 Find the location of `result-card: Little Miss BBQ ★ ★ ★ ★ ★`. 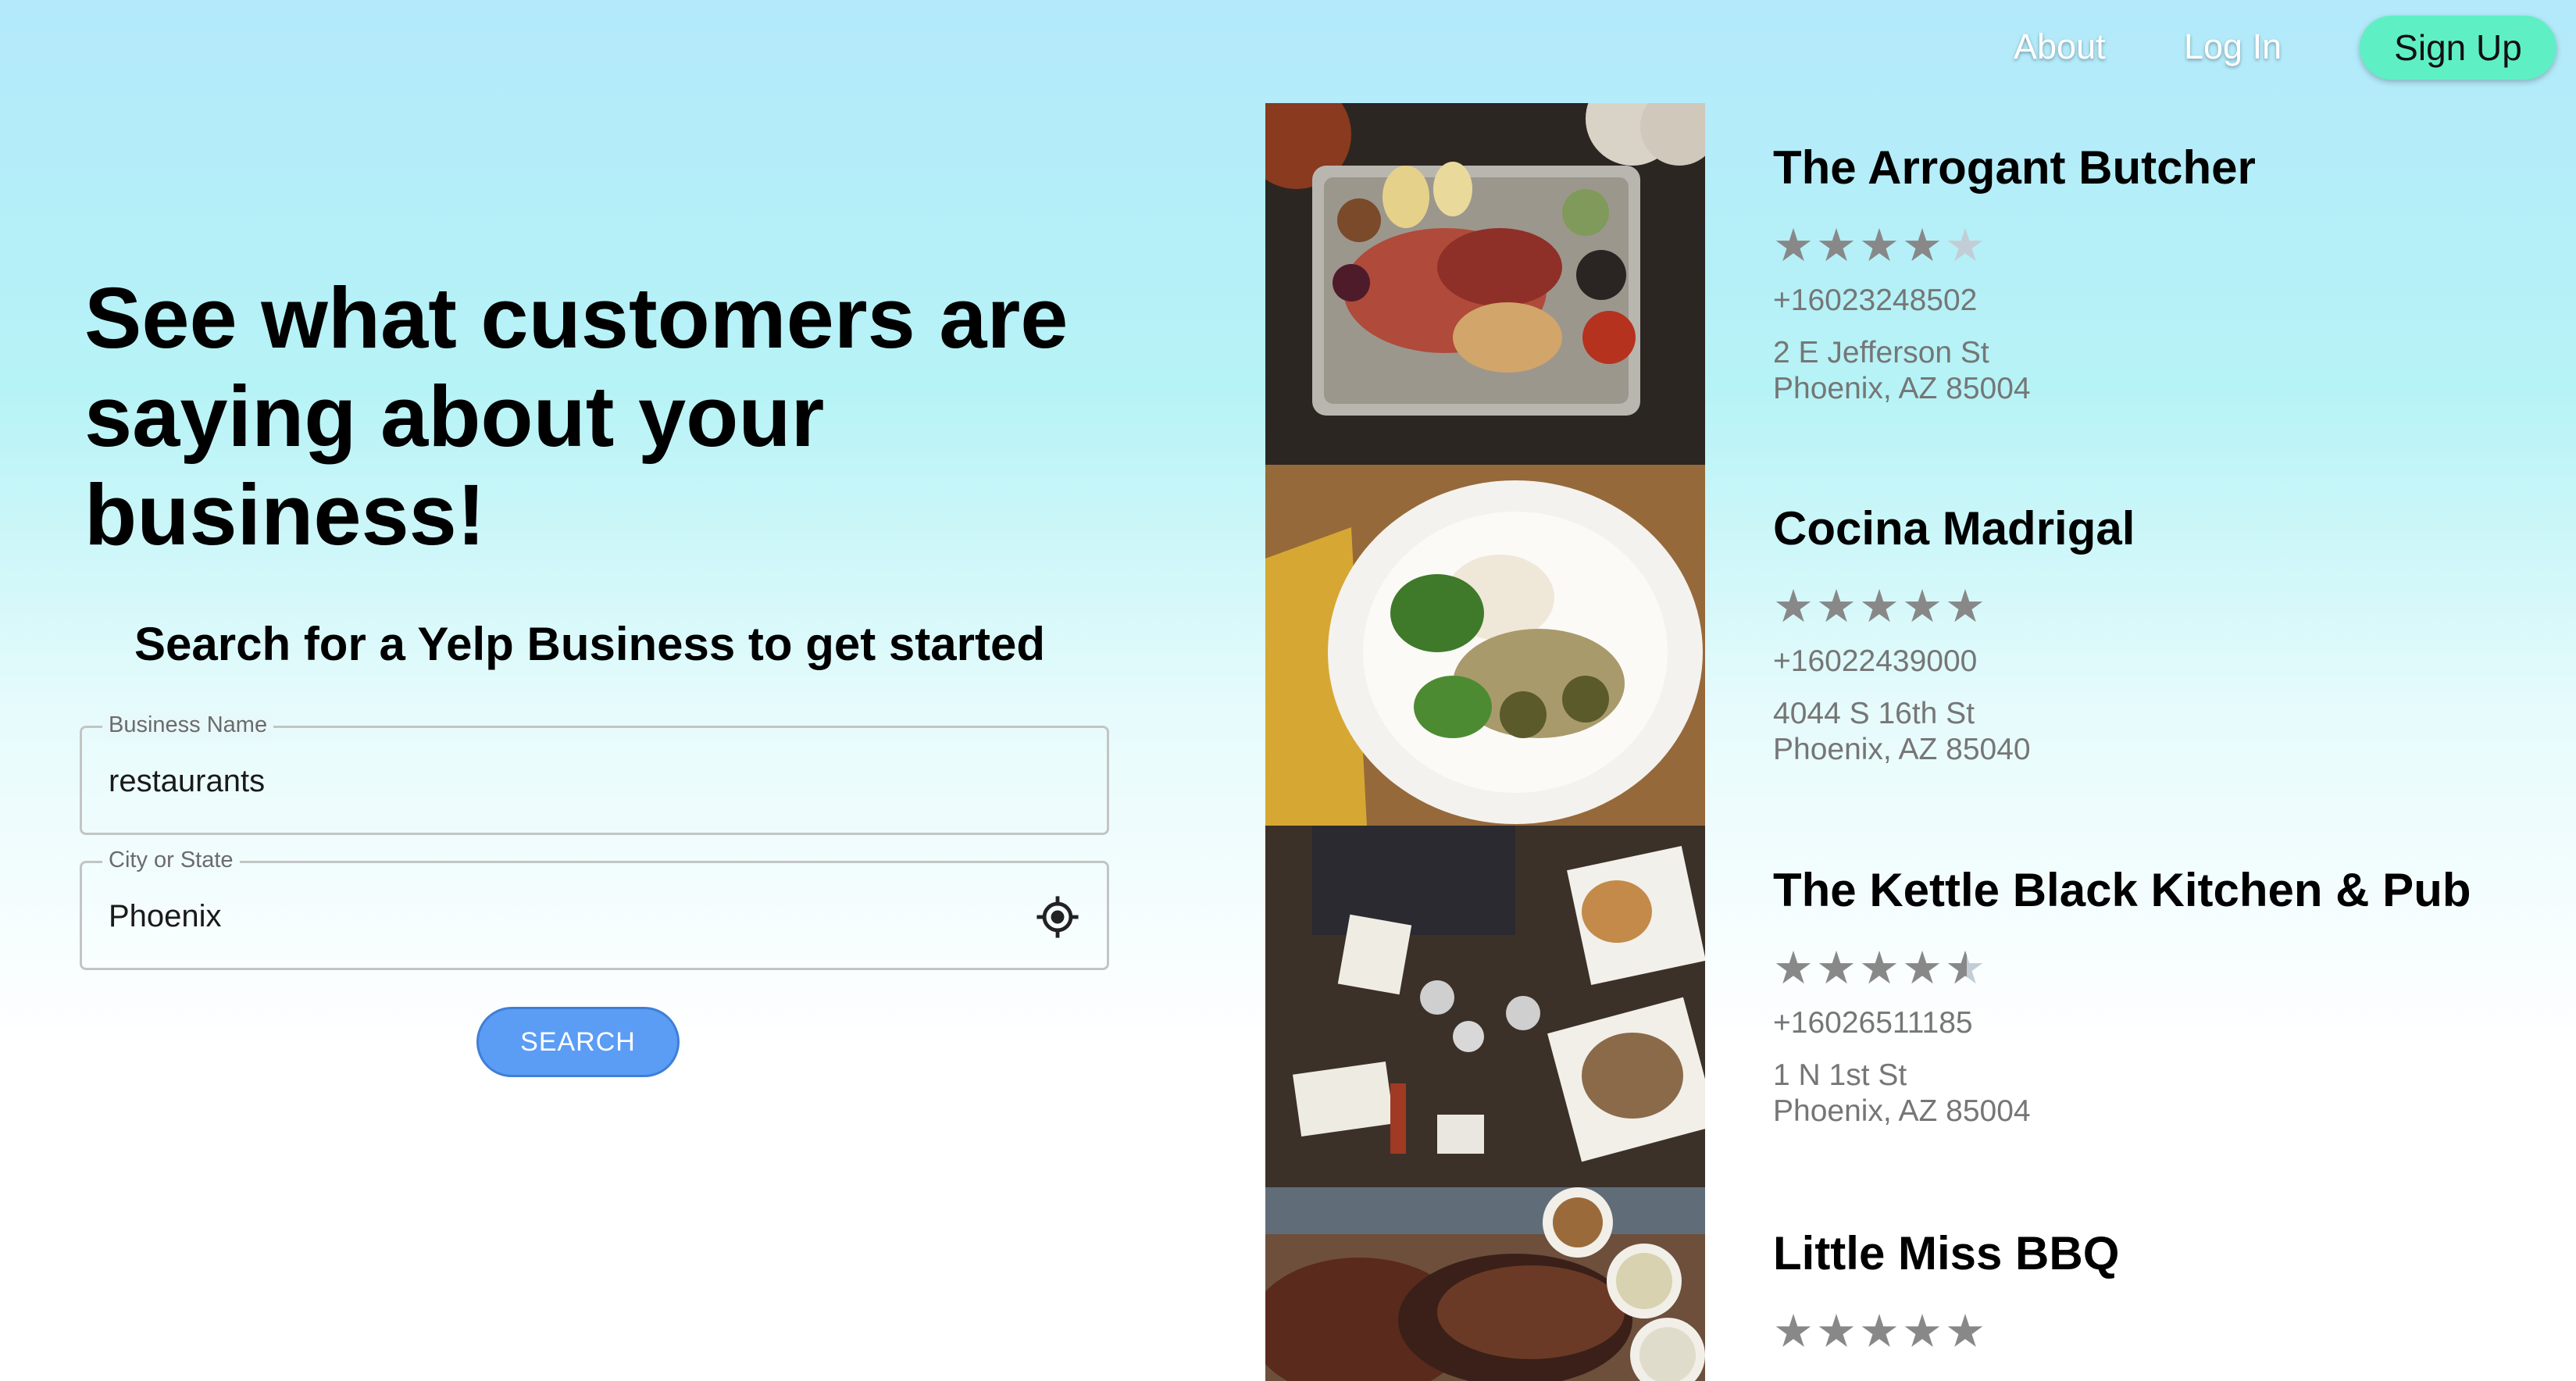

result-card: Little Miss BBQ ★ ★ ★ ★ ★ is located at coordinates (2124, 1290).